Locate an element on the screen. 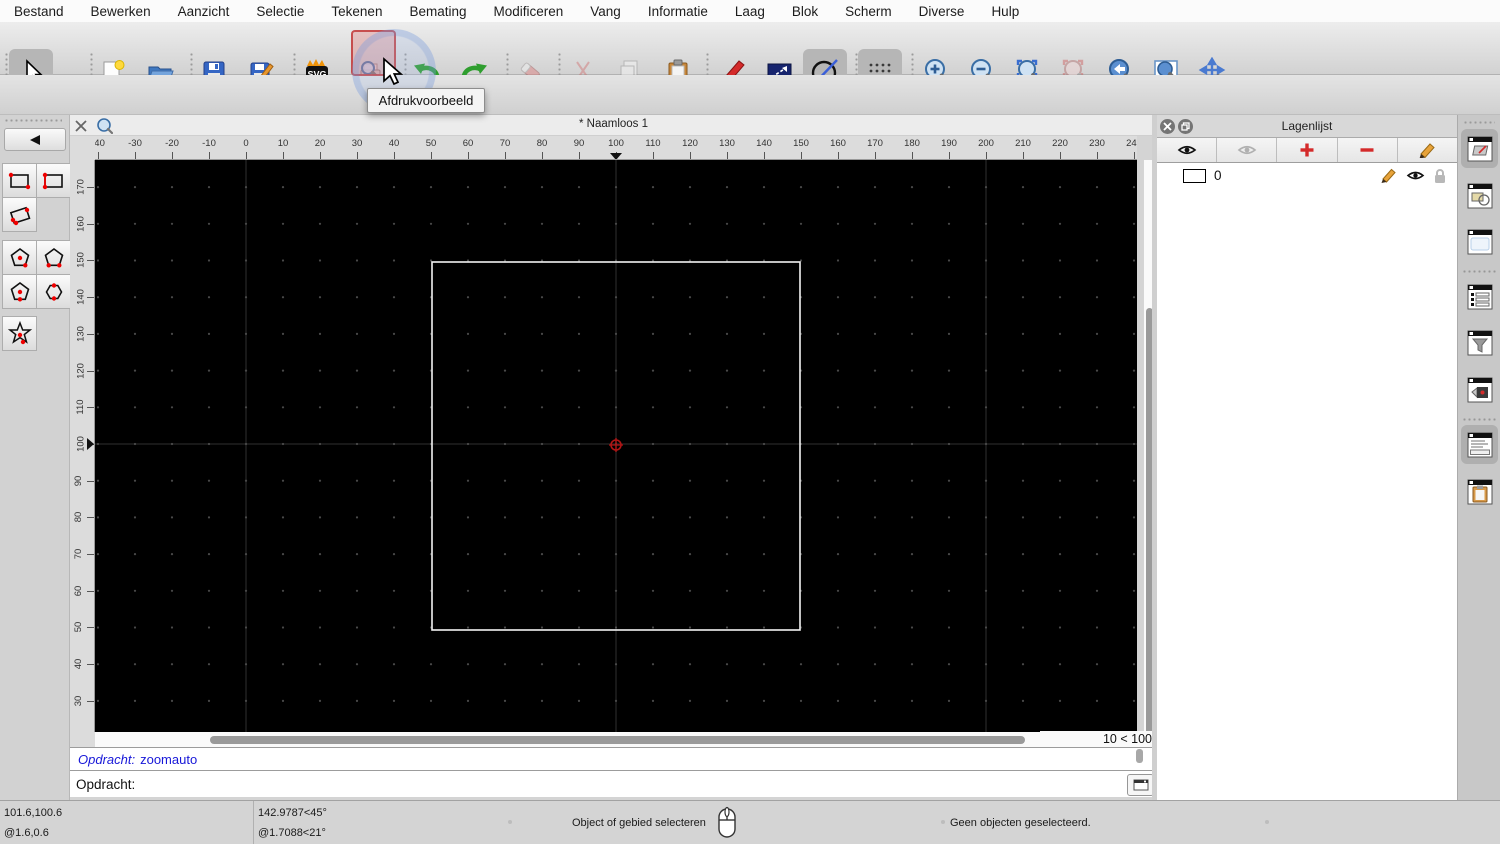 The width and height of the screenshot is (1500, 844). polygon-2vertices-tool is located at coordinates (53, 257).